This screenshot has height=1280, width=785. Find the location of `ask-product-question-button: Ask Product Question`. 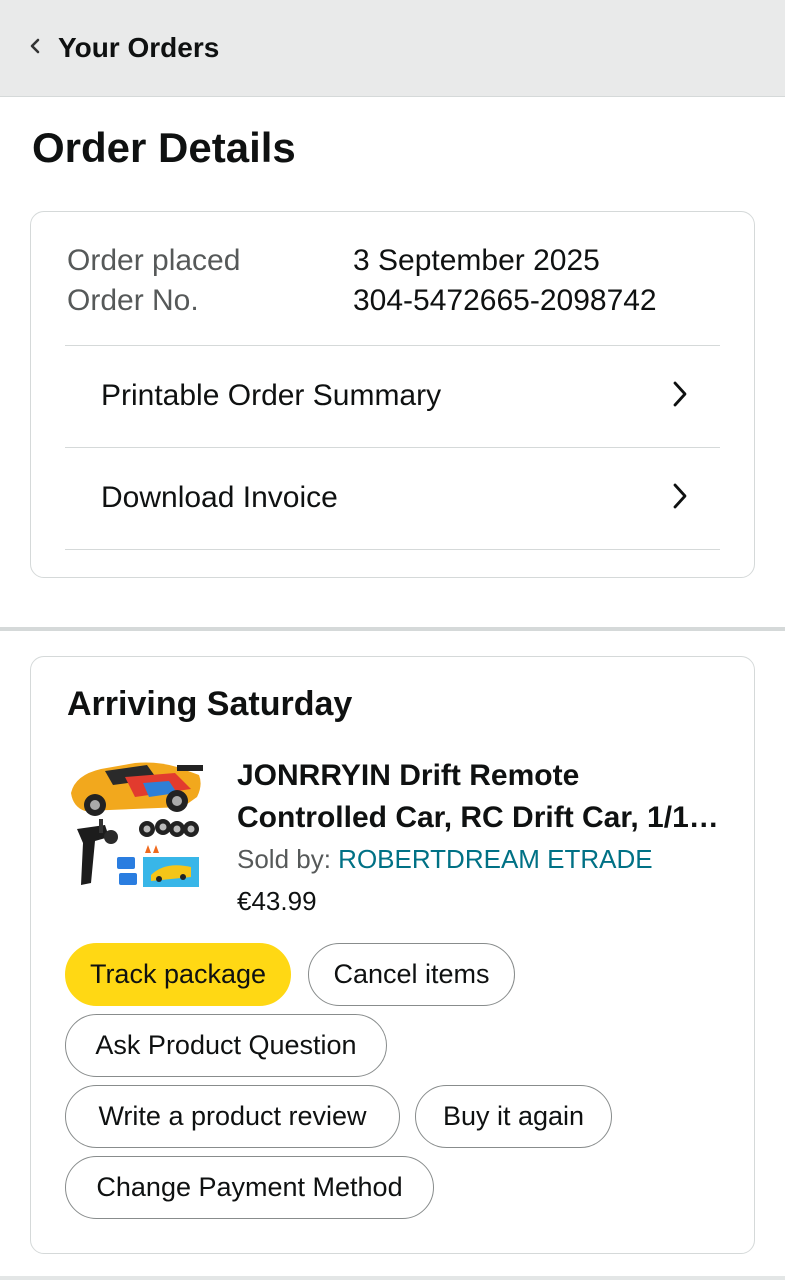

ask-product-question-button: Ask Product Question is located at coordinates (226, 1045).